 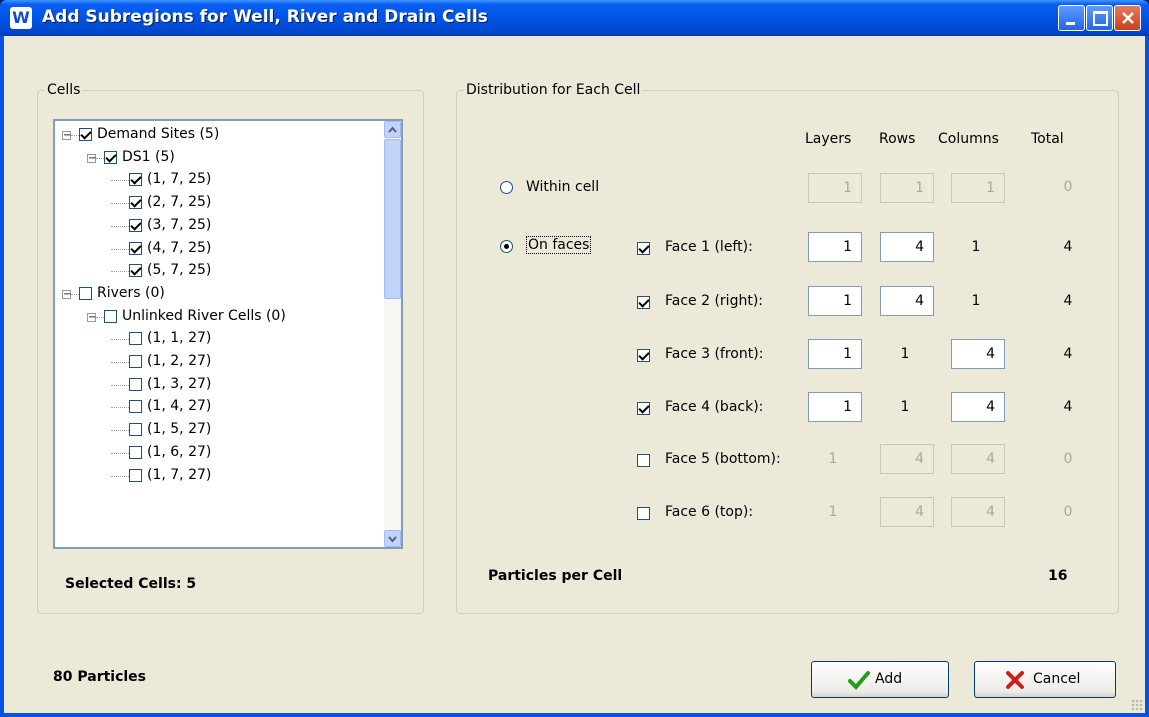 What do you see at coordinates (723, 459) in the screenshot?
I see `face-5-label: Face 5 (bottom):` at bounding box center [723, 459].